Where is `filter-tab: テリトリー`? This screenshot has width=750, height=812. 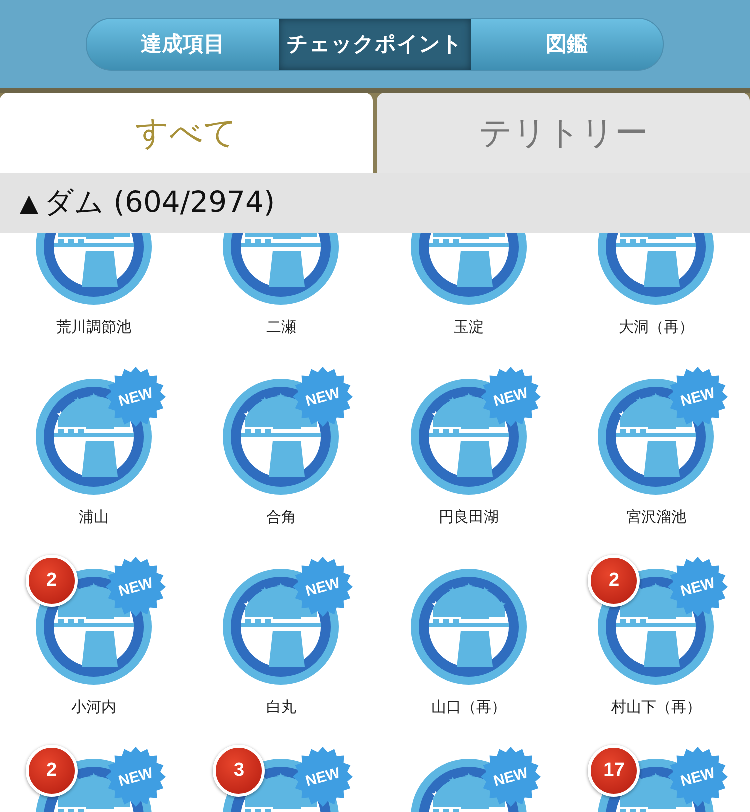 filter-tab: テリトリー is located at coordinates (563, 133).